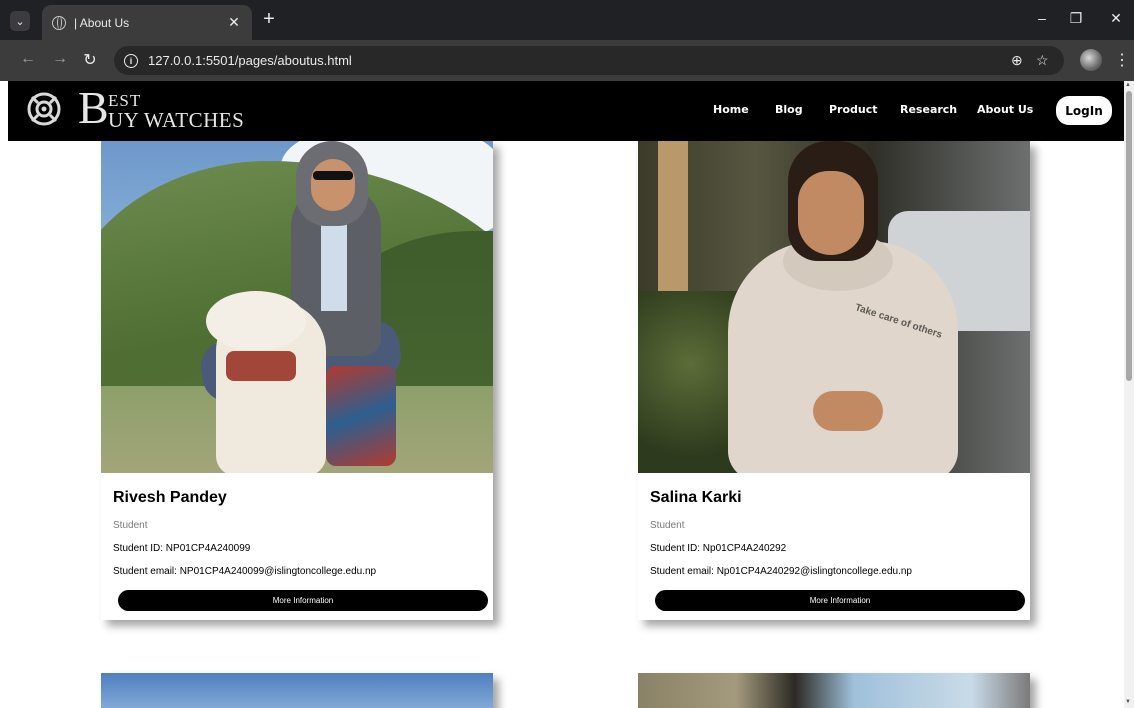 The width and height of the screenshot is (1134, 708). Describe the element at coordinates (1091, 60) in the screenshot. I see `profile-avatar` at that location.